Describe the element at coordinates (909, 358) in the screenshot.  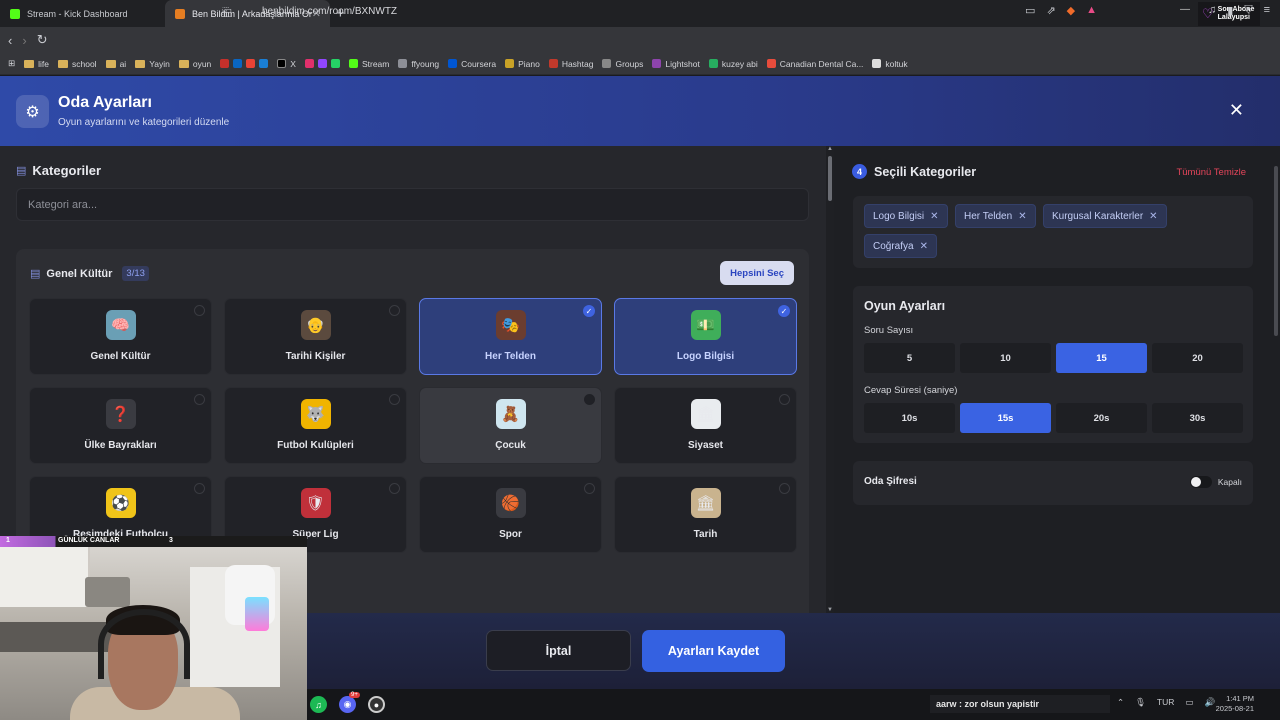
I see `question-option: 5` at that location.